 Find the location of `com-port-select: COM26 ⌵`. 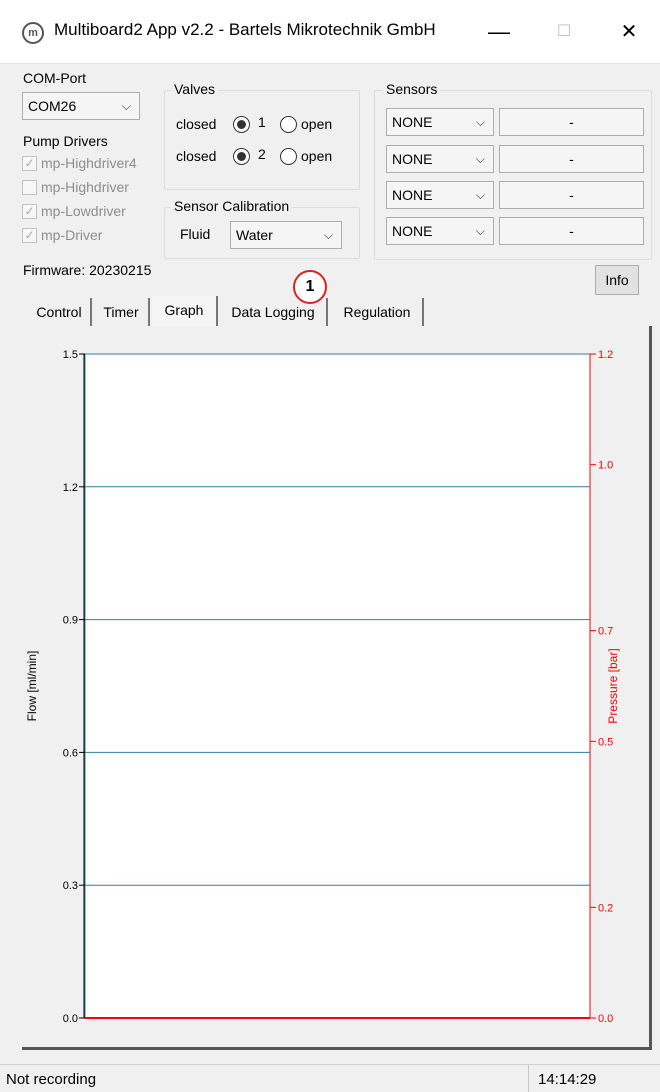

com-port-select: COM26 ⌵ is located at coordinates (81, 106).